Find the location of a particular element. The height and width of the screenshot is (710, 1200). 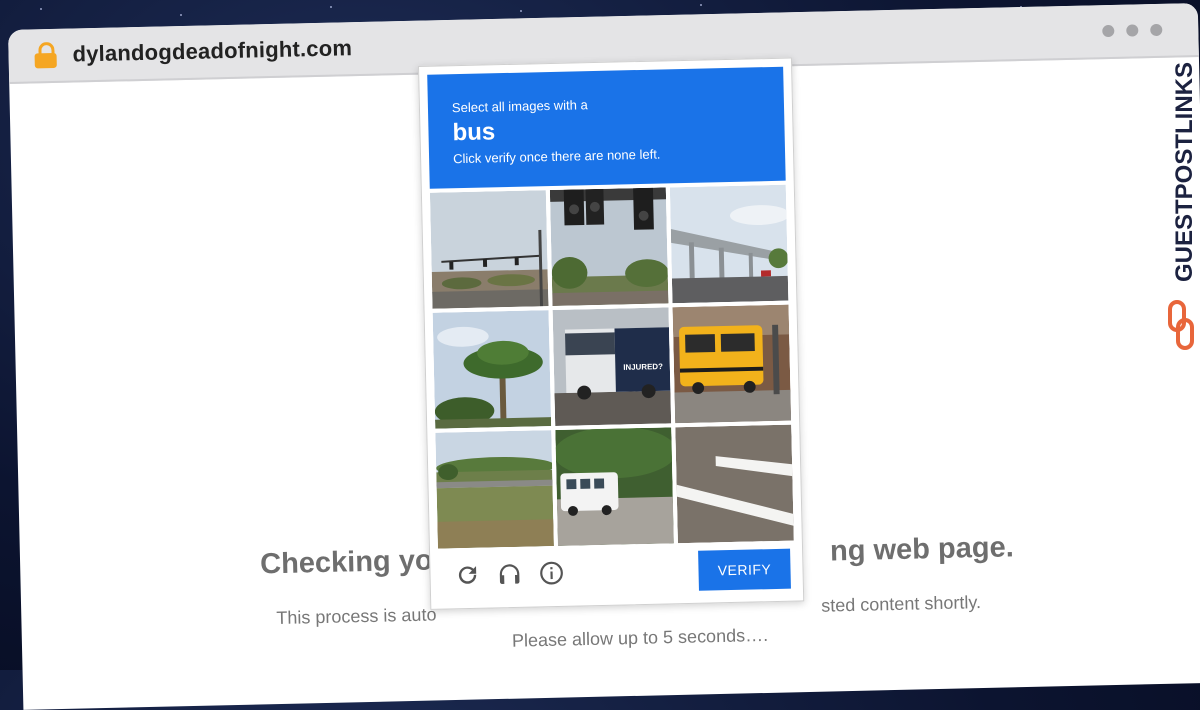

url-text: dylandogdeadofnight.com is located at coordinates (212, 51).